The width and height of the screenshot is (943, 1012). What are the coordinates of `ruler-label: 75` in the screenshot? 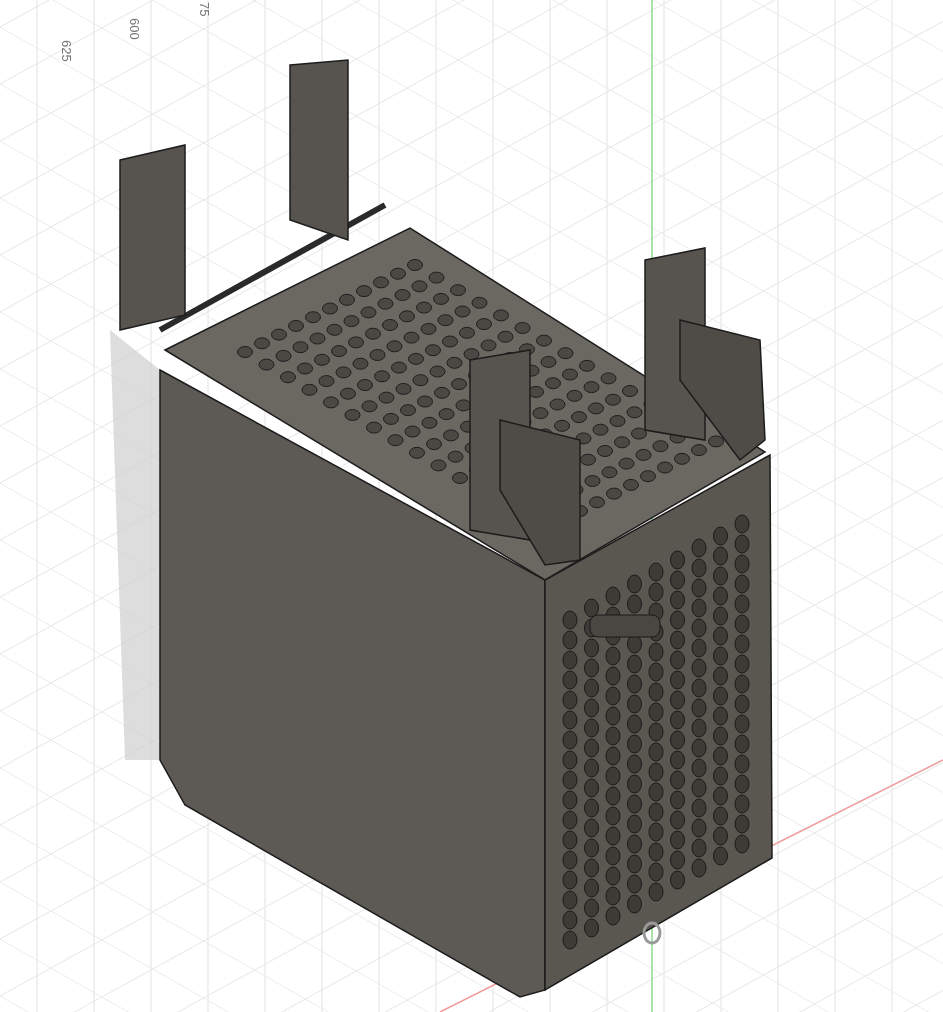 It's located at (204, 9).